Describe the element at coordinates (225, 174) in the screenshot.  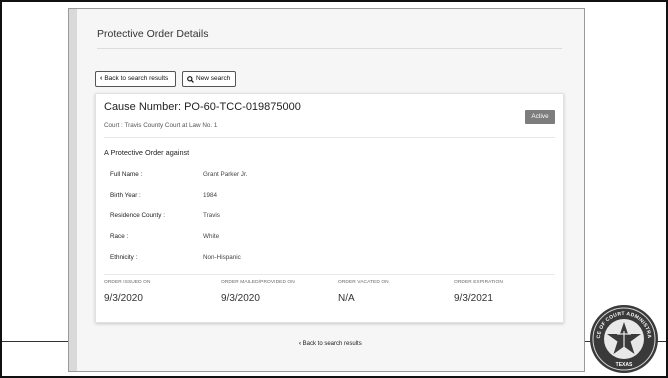
I see `detail-value: Grant Parker Jr.` at that location.